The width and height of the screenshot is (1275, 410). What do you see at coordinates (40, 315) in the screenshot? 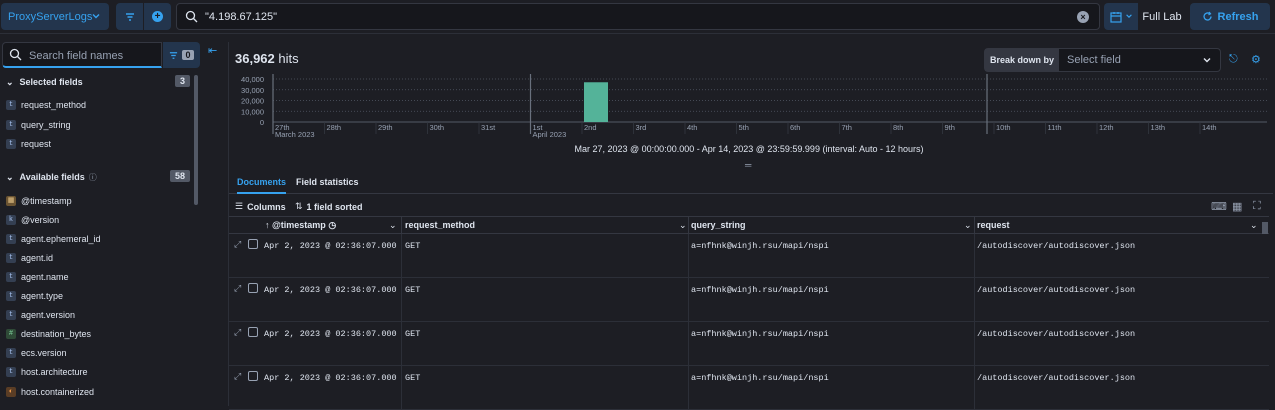
I see `field-item: t agent.version` at bounding box center [40, 315].